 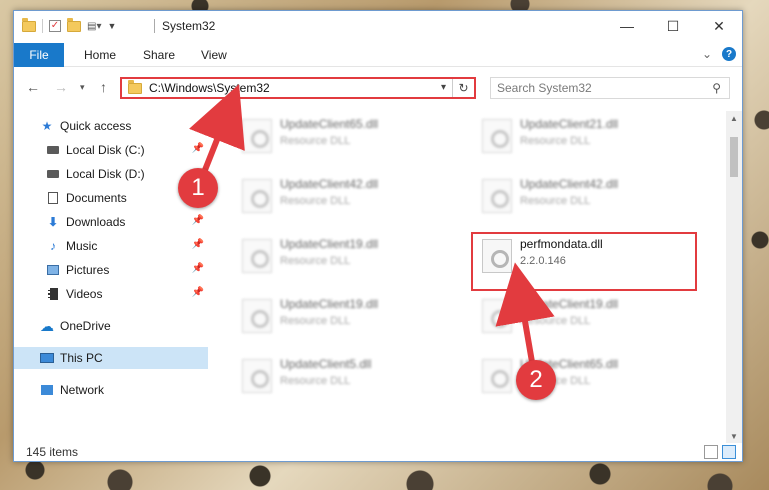 I want to click on file-highlight-box, so click(x=584, y=261).